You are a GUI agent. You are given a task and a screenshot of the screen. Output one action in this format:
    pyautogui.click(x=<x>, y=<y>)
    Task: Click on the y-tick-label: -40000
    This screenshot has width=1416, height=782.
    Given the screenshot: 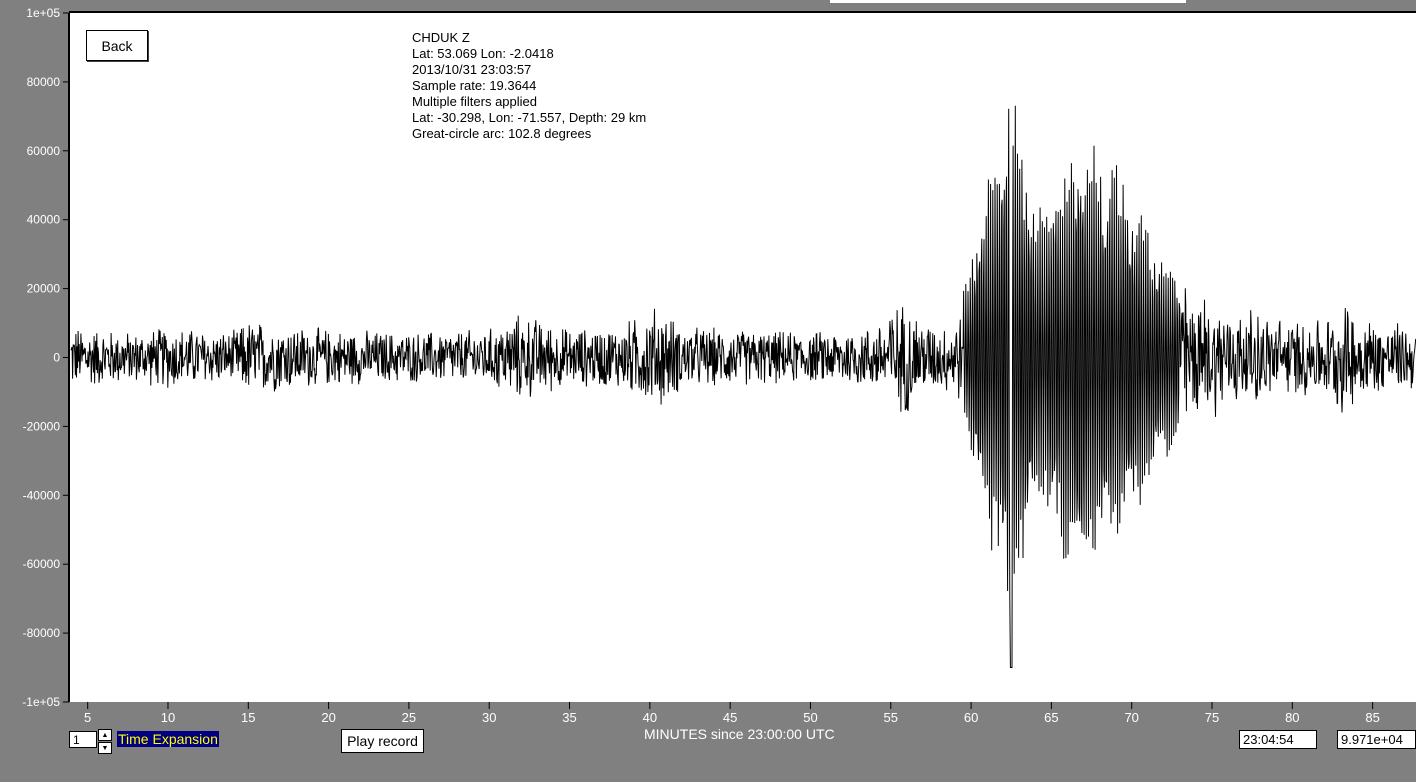 What is the action you would take?
    pyautogui.click(x=42, y=495)
    